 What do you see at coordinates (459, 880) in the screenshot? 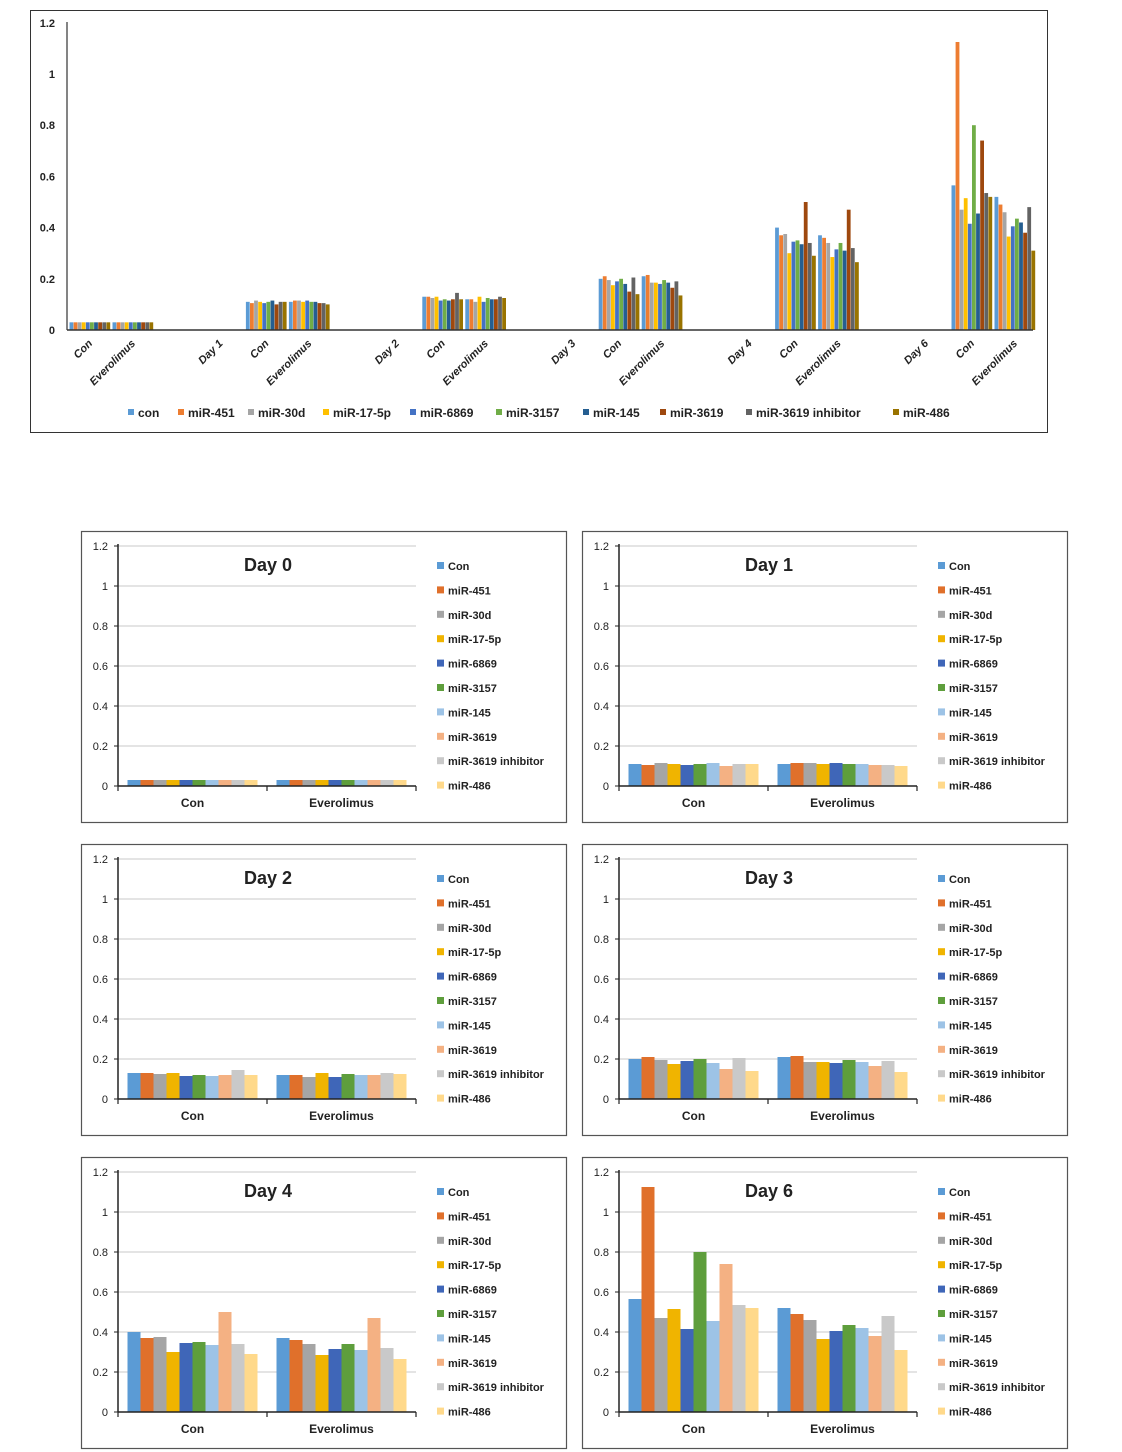
I see `legend-label: Con` at bounding box center [459, 880].